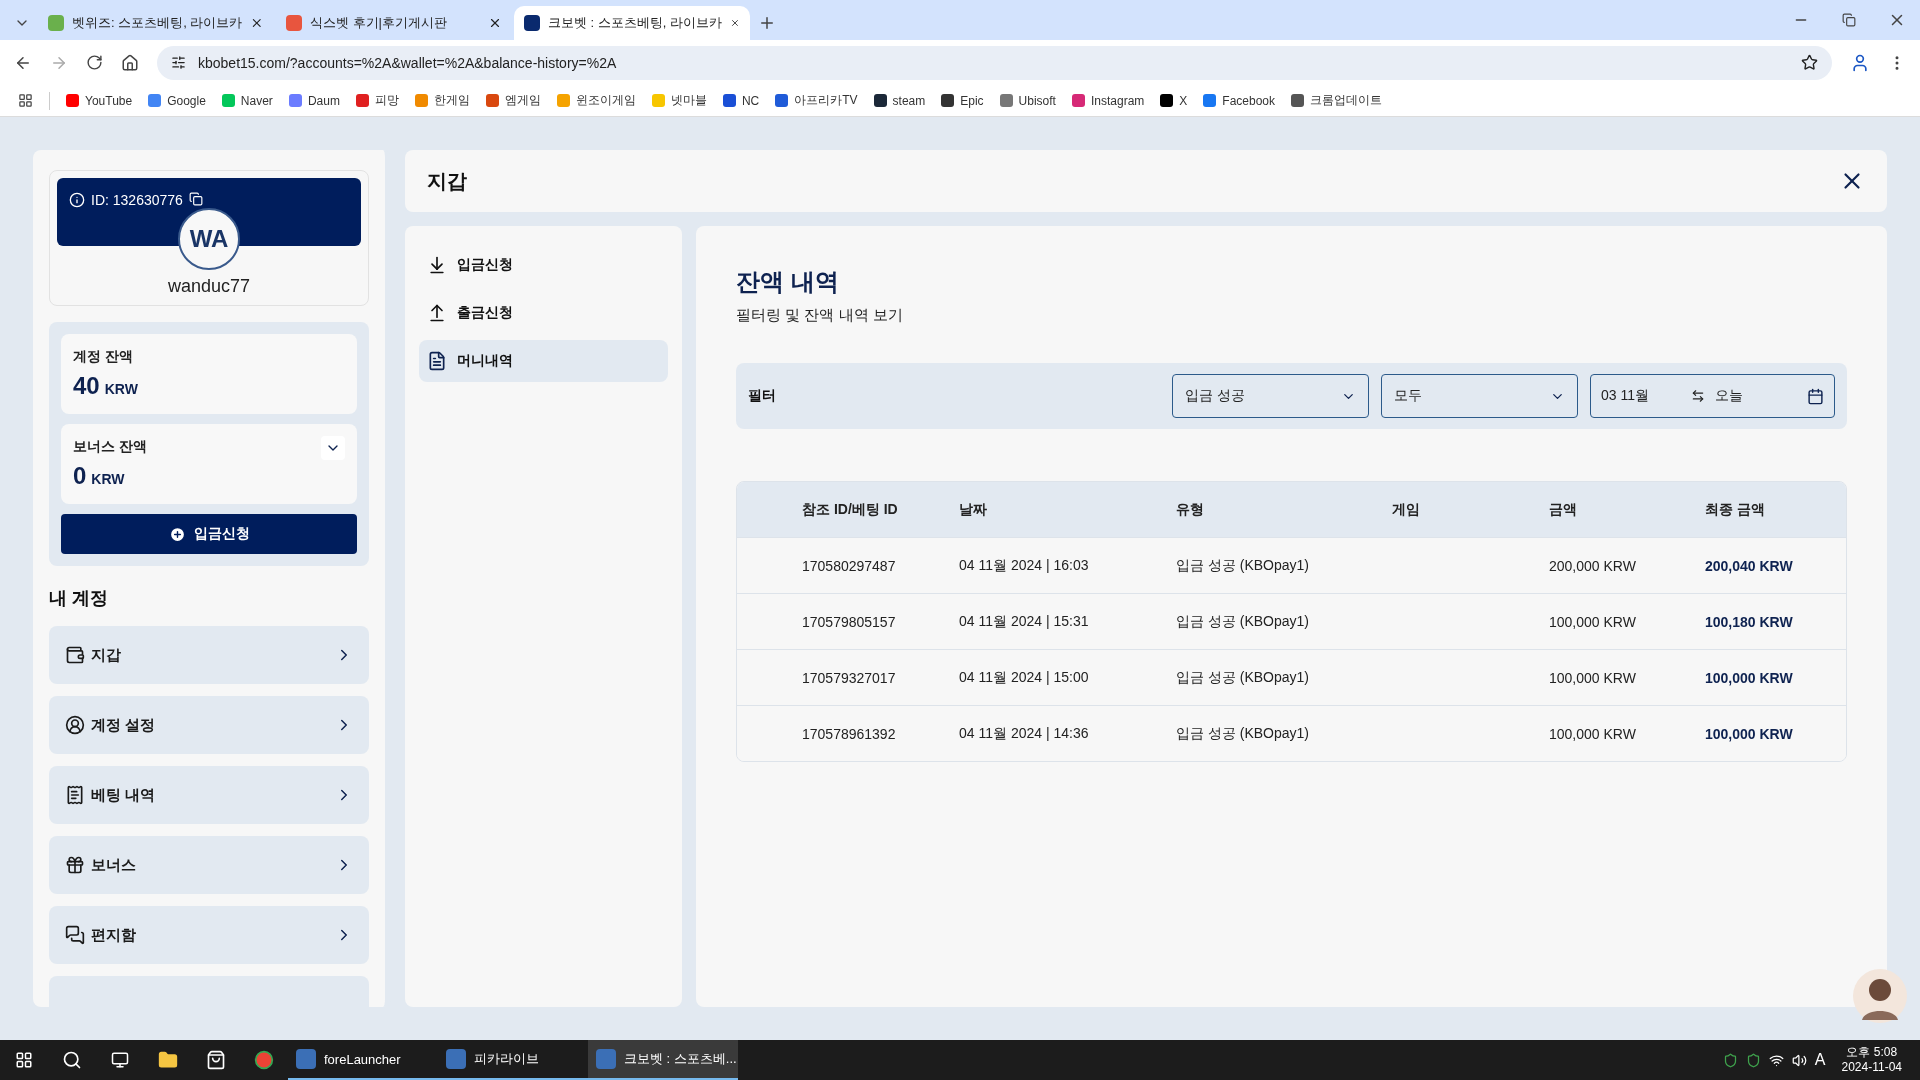  What do you see at coordinates (1270, 396) in the screenshot?
I see `filter-dropdown: 입금 성공` at bounding box center [1270, 396].